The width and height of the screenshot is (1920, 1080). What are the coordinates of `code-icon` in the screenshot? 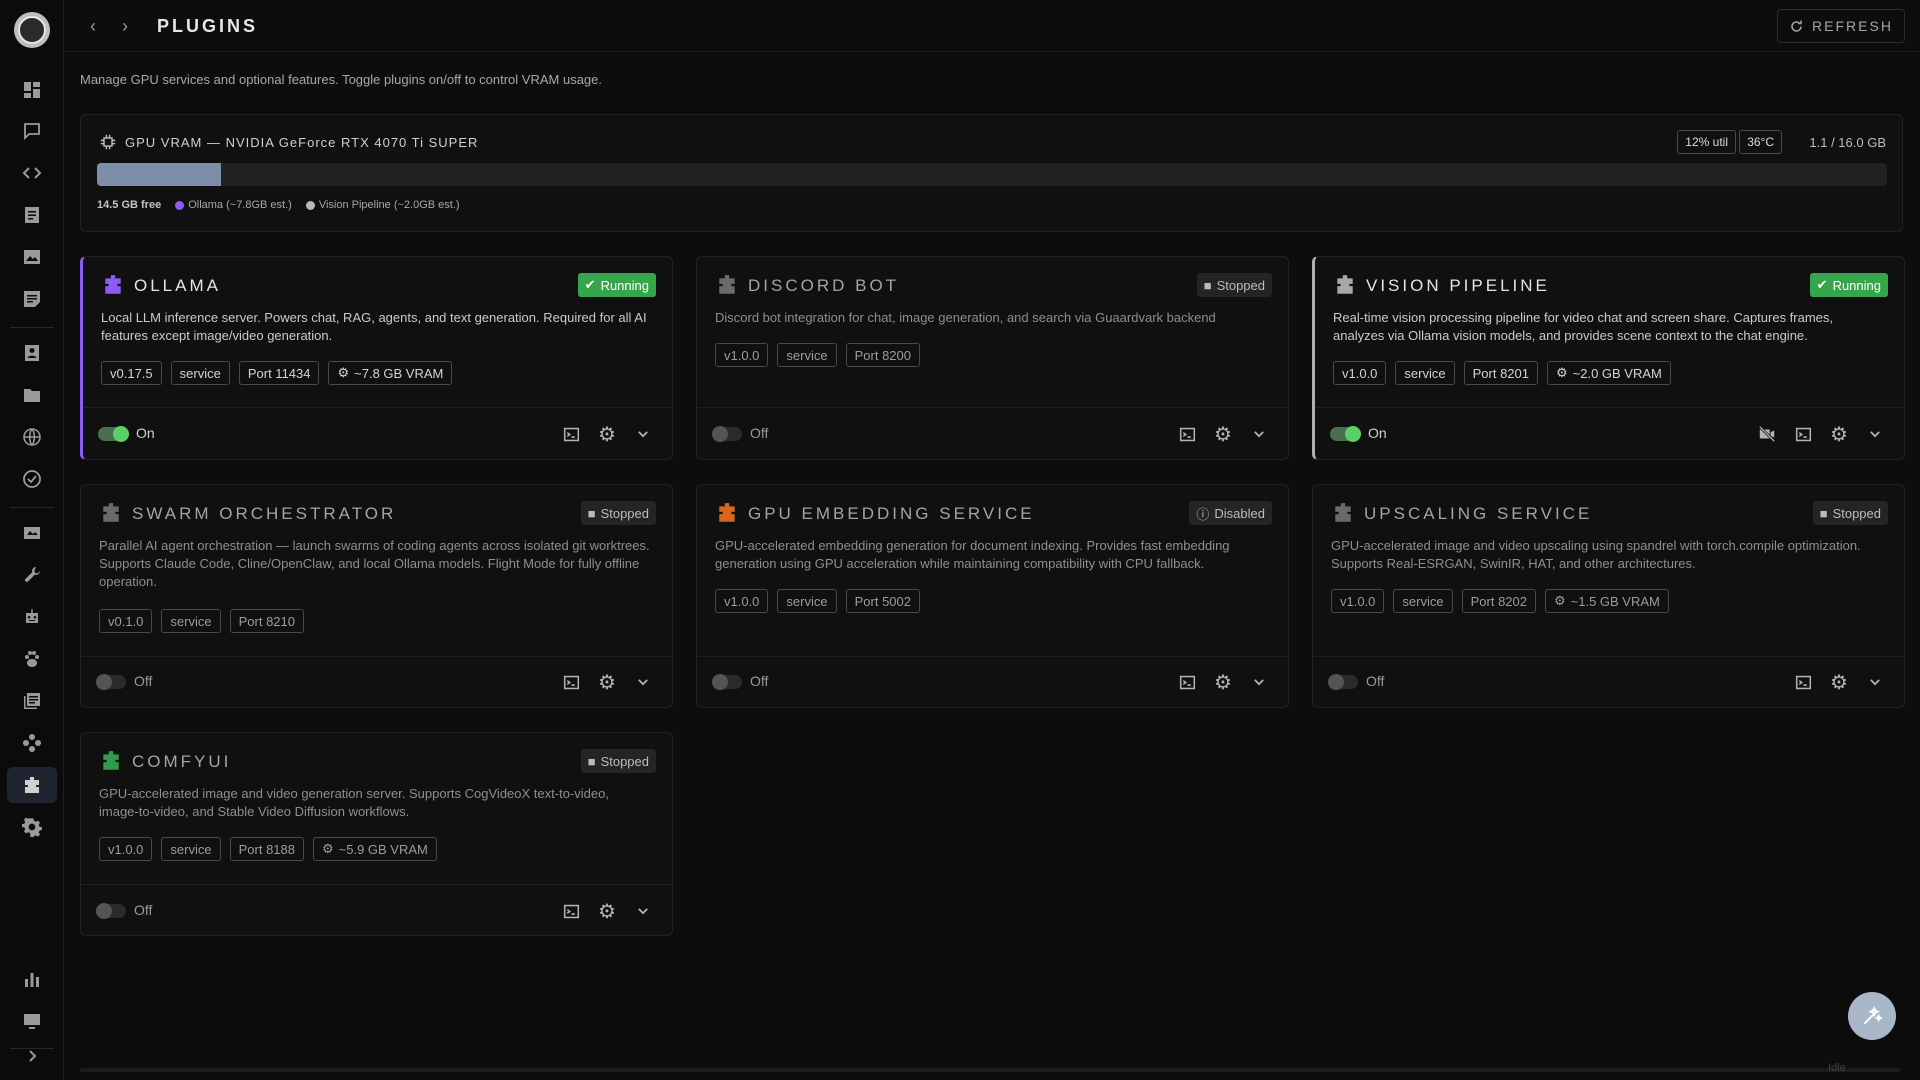 It's located at (32, 173).